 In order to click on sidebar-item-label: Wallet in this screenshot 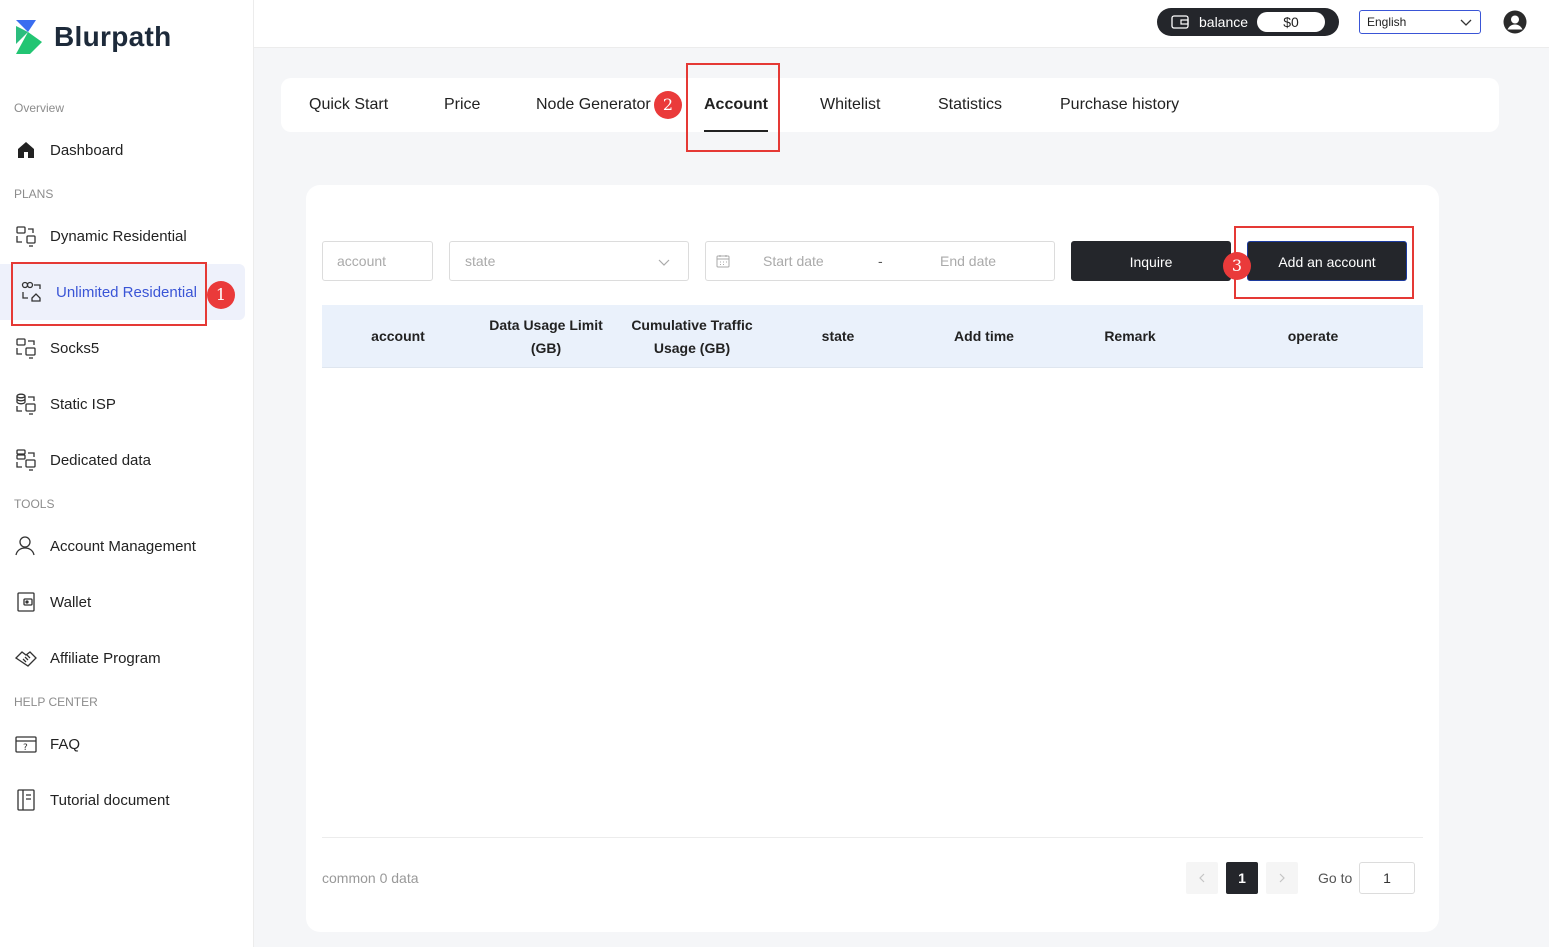, I will do `click(71, 602)`.